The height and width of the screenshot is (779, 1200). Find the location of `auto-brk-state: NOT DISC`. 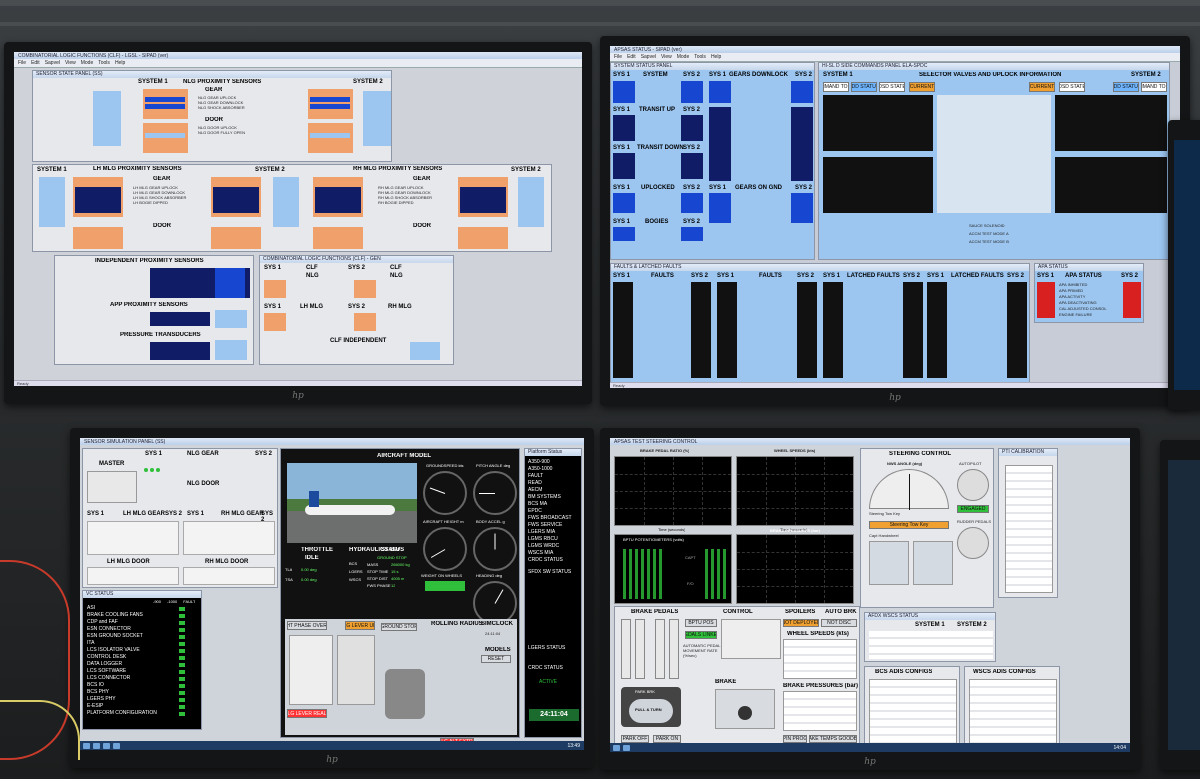

auto-brk-state: NOT DISC is located at coordinates (839, 623).